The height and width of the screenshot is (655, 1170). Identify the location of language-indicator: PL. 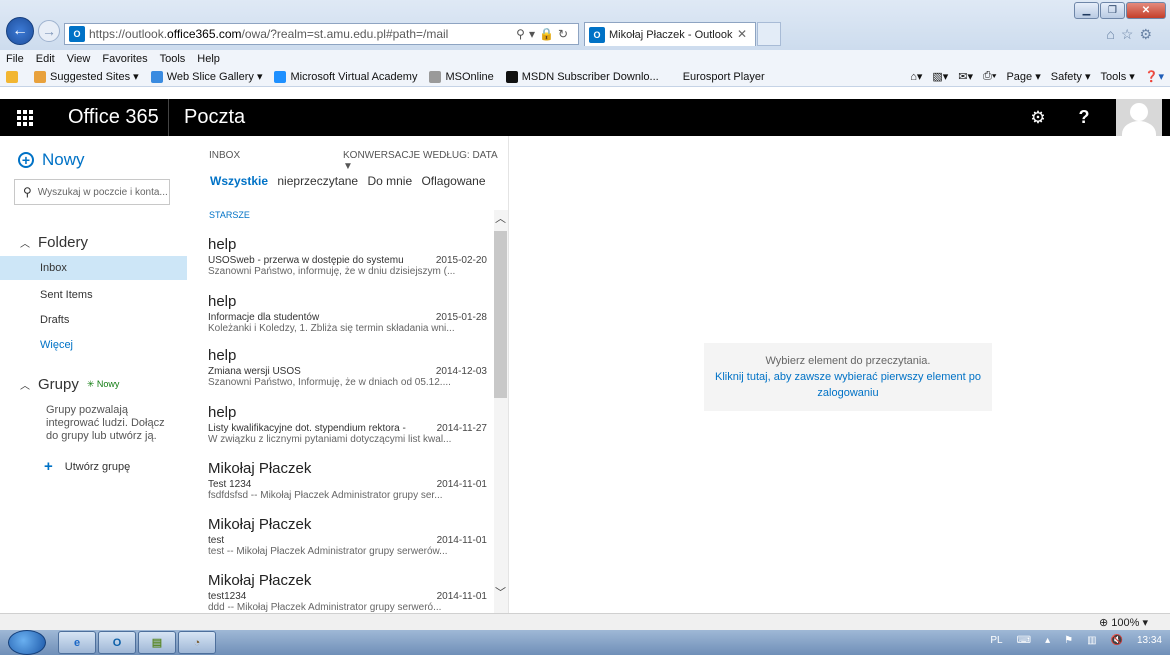
(996, 640).